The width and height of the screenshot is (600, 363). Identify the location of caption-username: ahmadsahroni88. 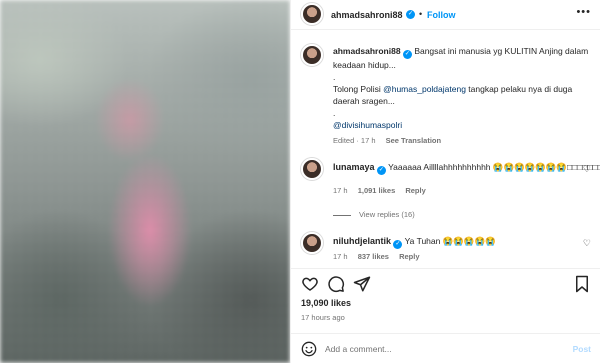
(367, 51).